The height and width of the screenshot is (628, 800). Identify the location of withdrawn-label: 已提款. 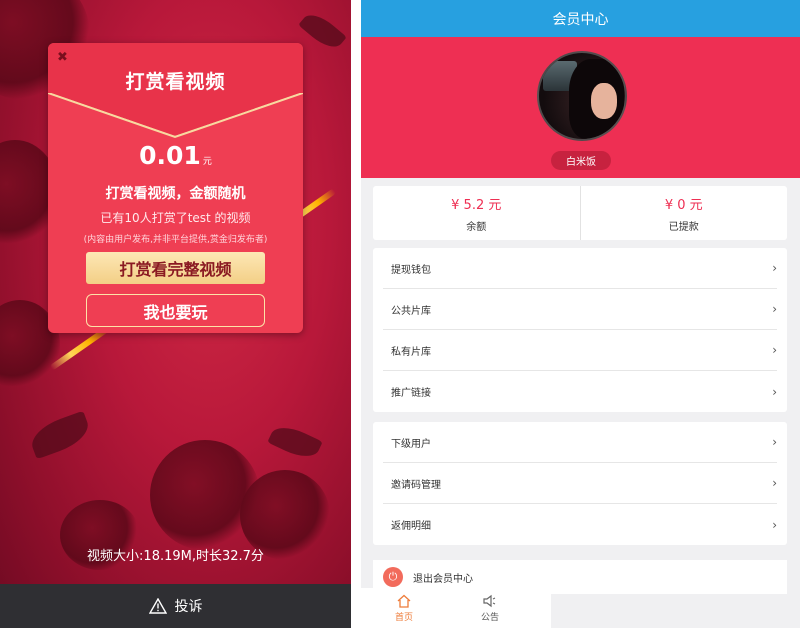
(683, 227).